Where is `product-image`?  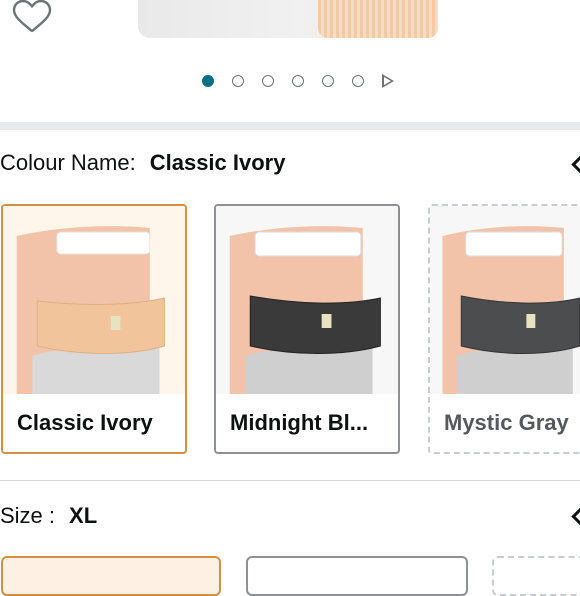
product-image is located at coordinates (288, 19).